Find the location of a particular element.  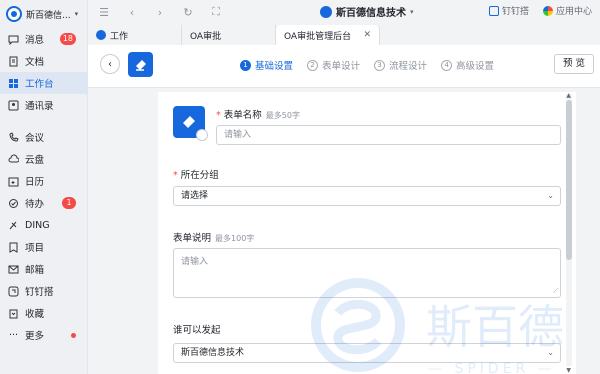

form-name-input: 请输入 is located at coordinates (388, 135).